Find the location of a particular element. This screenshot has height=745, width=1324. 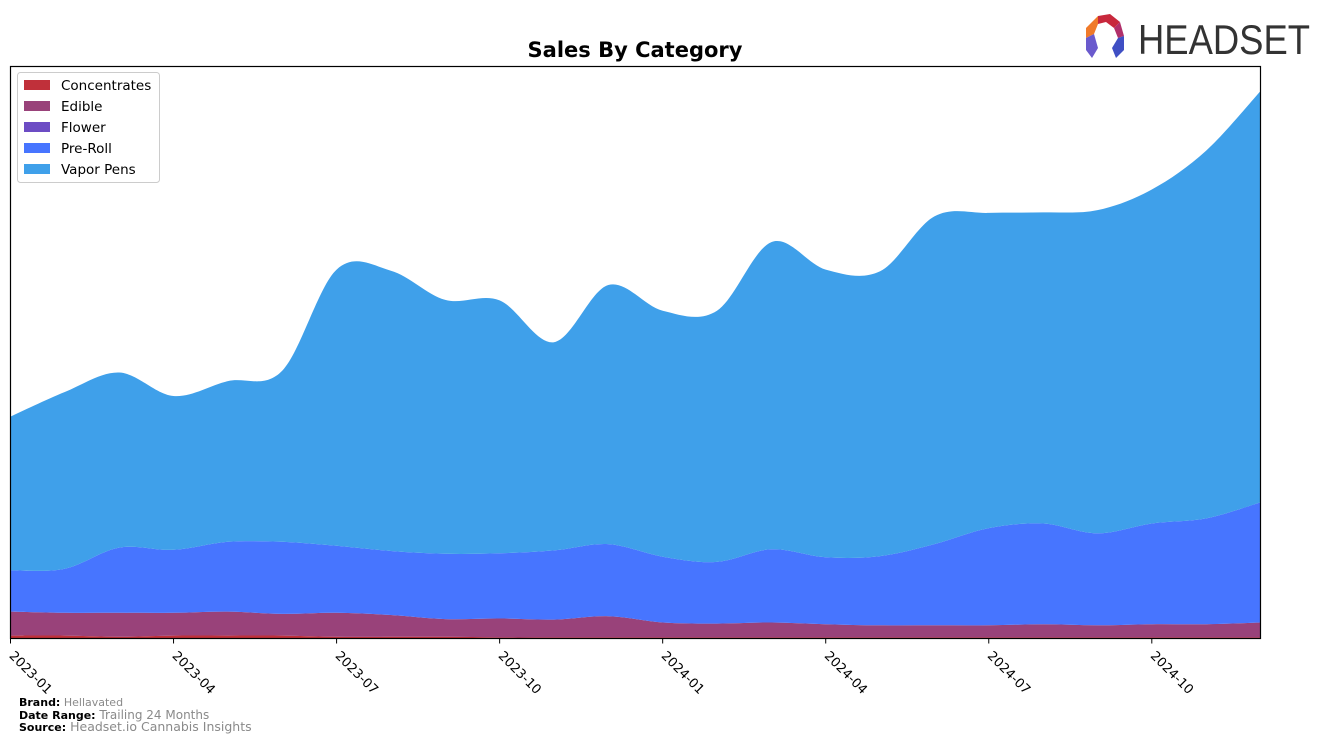

footer-source: Source: Headset.io Cannabis Insights is located at coordinates (135, 726).